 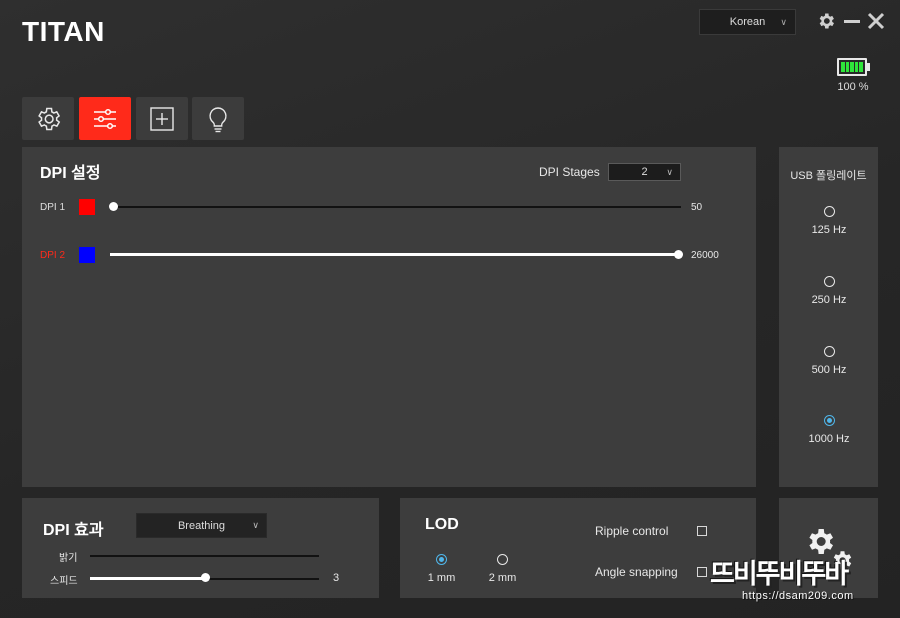 What do you see at coordinates (829, 281) in the screenshot?
I see `polling-250-radio` at bounding box center [829, 281].